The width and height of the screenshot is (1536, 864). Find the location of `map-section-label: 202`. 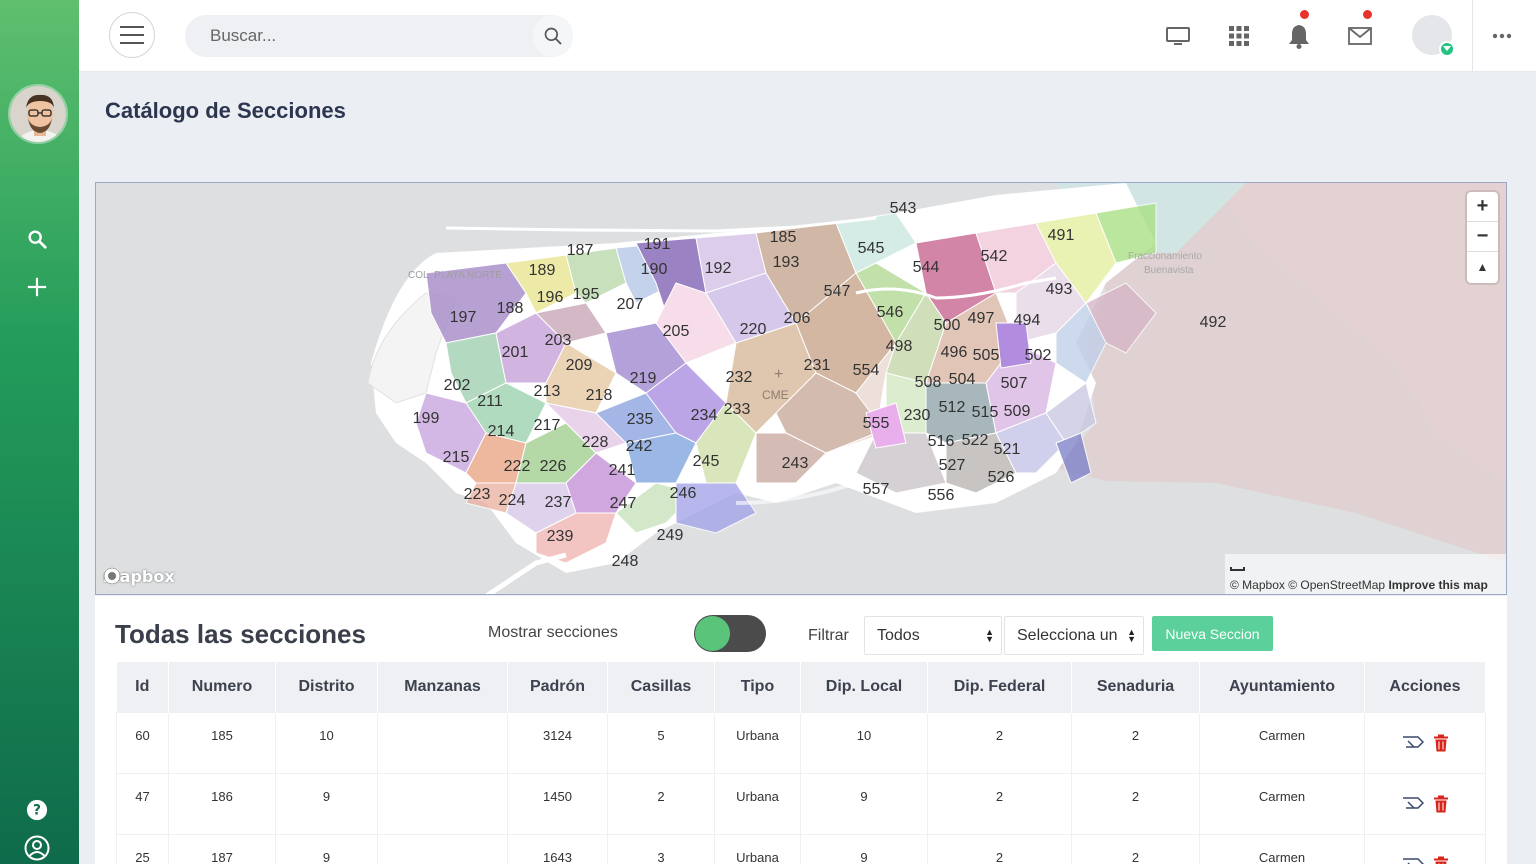

map-section-label: 202 is located at coordinates (457, 385).